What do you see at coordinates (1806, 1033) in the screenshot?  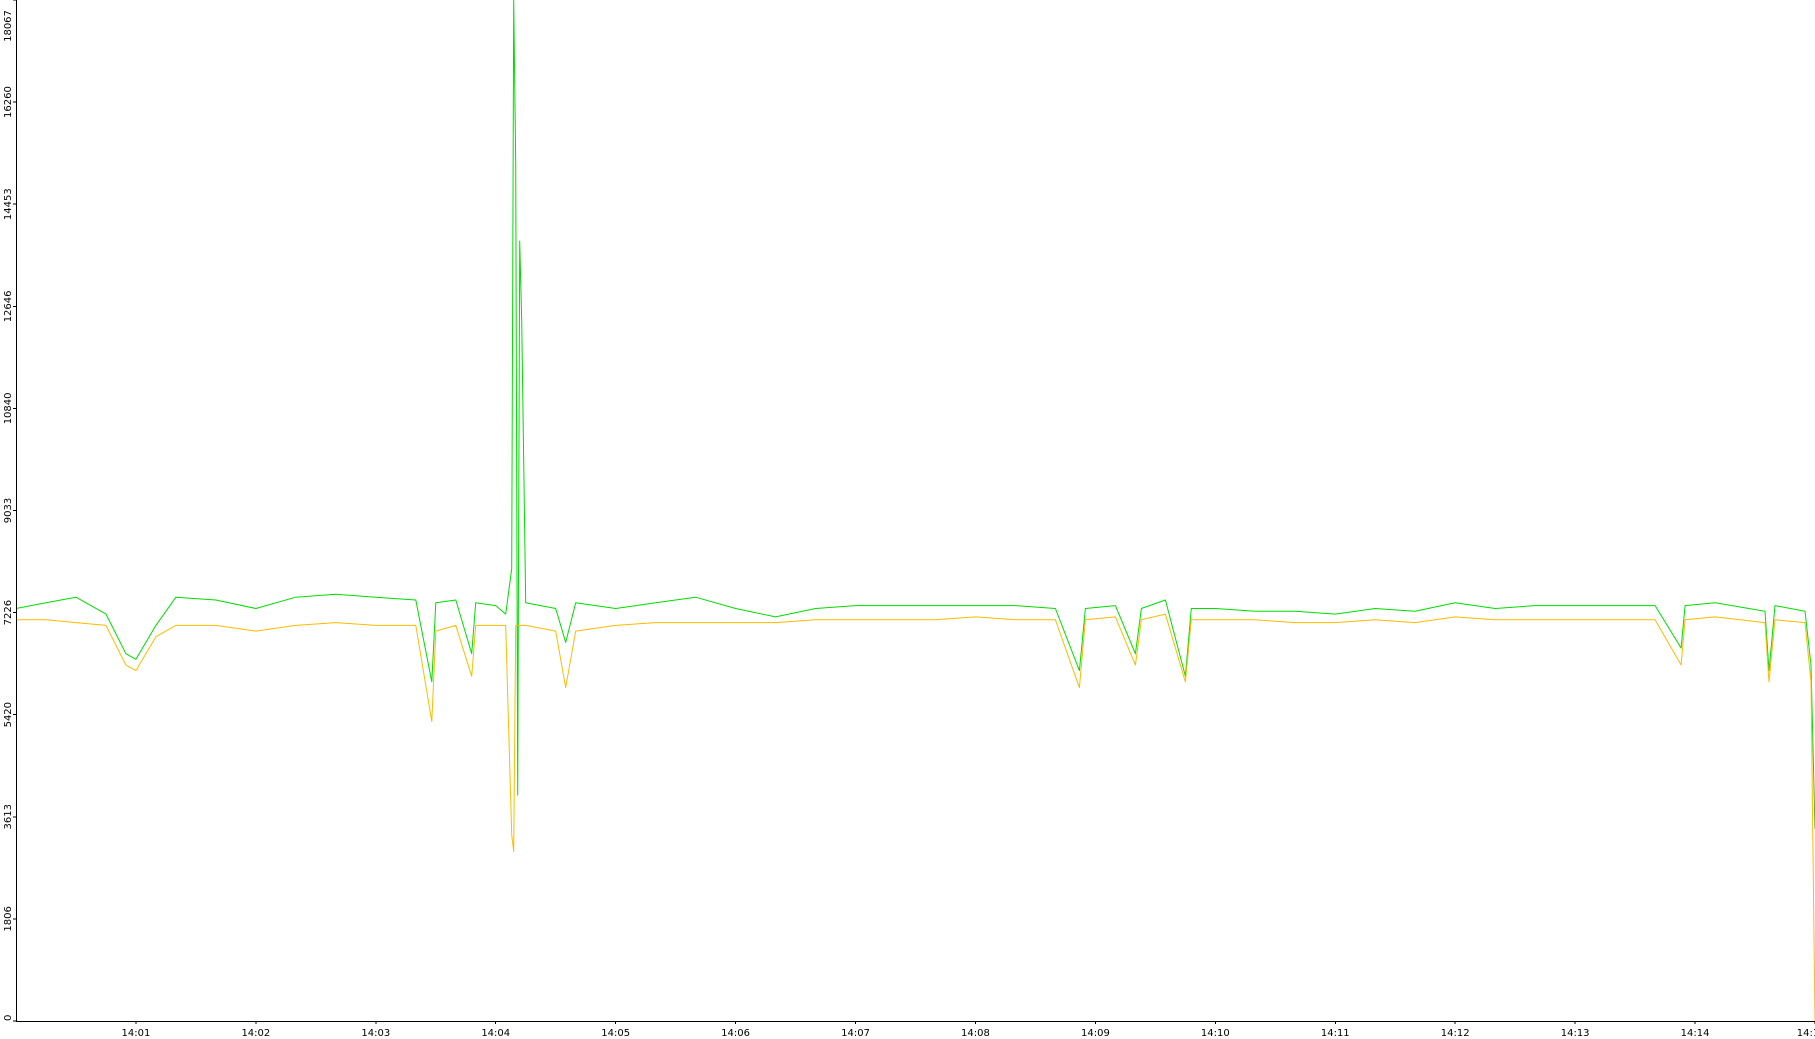 I see `x-tick-label: 14:1` at bounding box center [1806, 1033].